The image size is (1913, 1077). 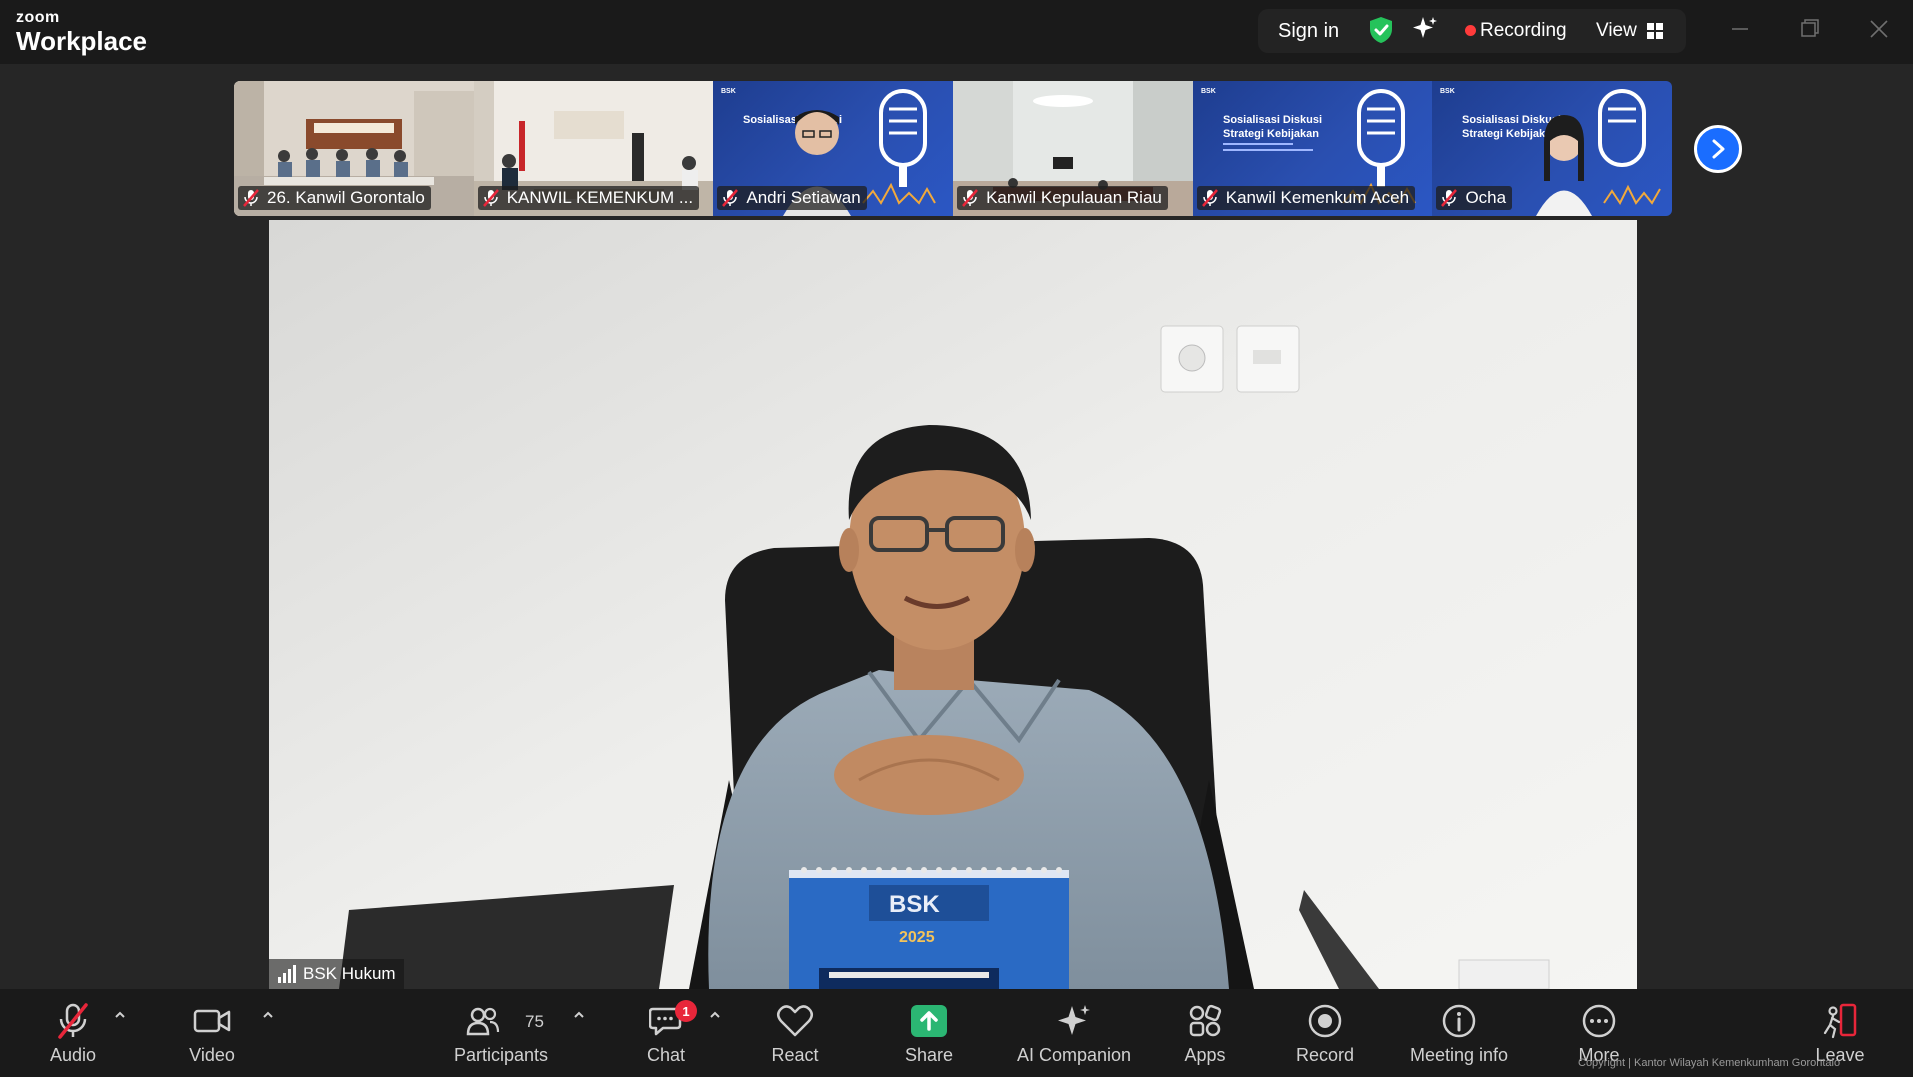 What do you see at coordinates (287, 974) in the screenshot?
I see `connection-signal-icon` at bounding box center [287, 974].